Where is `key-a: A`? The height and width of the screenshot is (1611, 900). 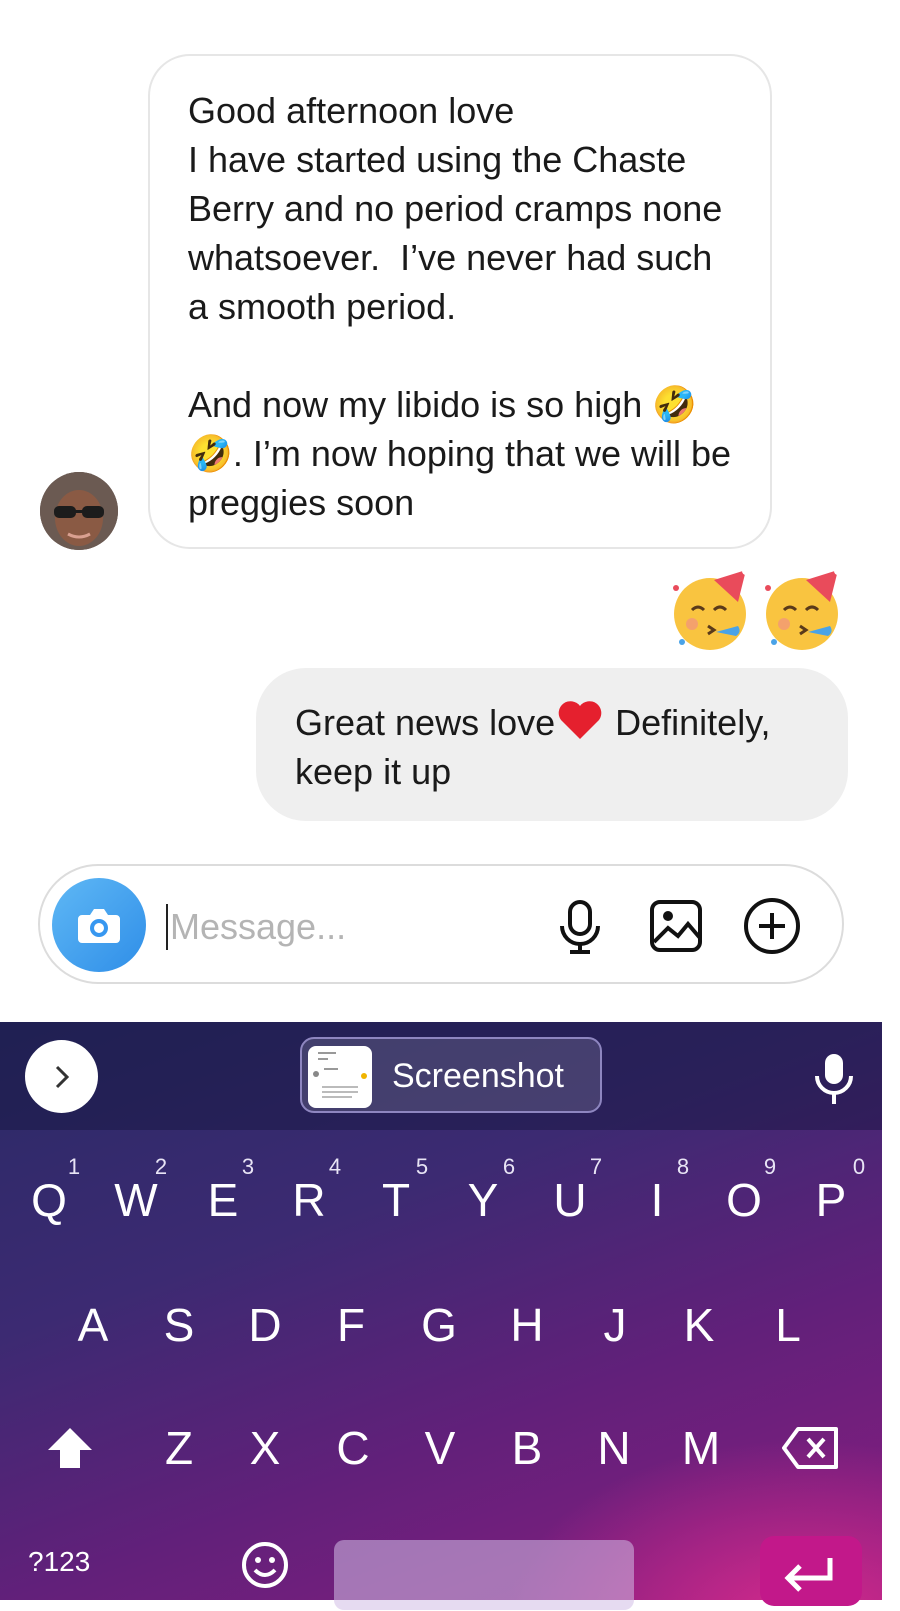 key-a: A is located at coordinates (93, 1325).